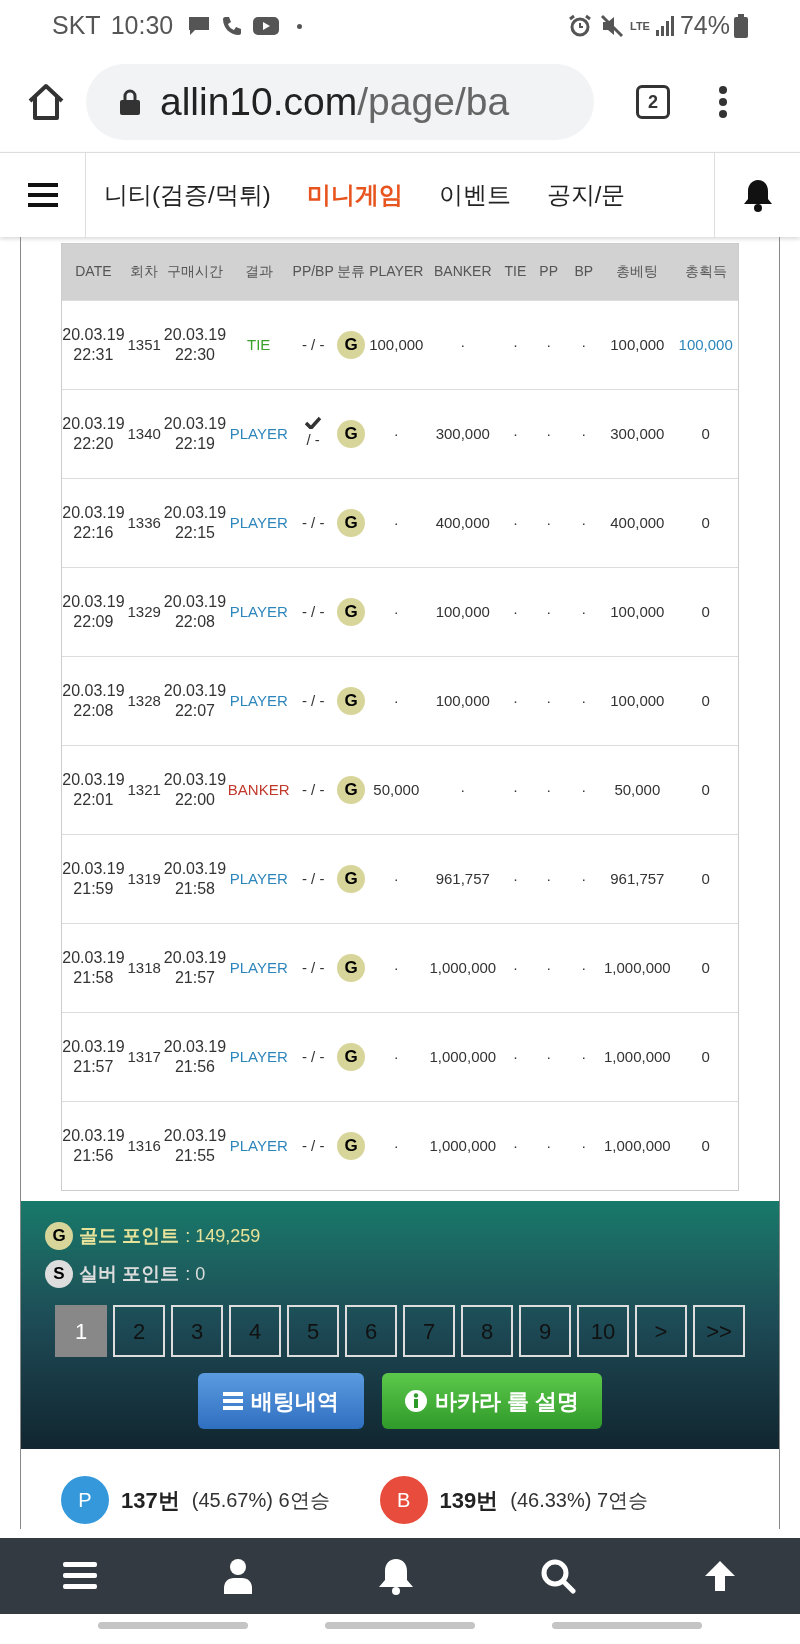  Describe the element at coordinates (335, 101) in the screenshot. I see `url-text: allin10.com/page/ba` at that location.